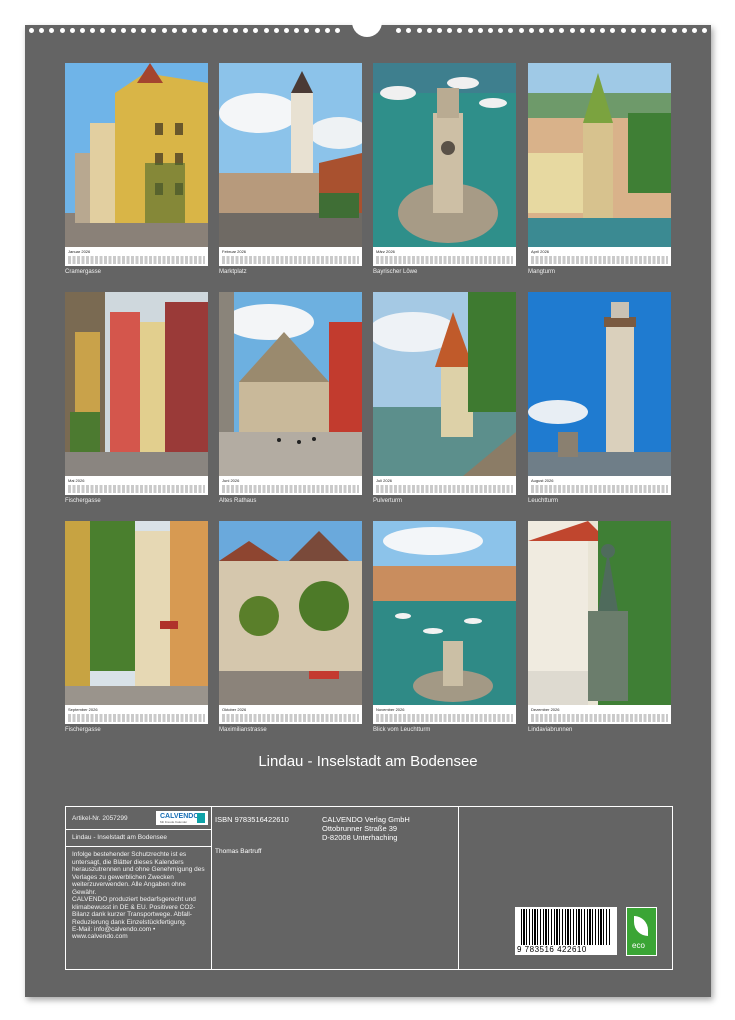 The image size is (735, 1020). Describe the element at coordinates (402, 730) in the screenshot. I see `photo-caption: Blick vom Leuchtturm` at that location.